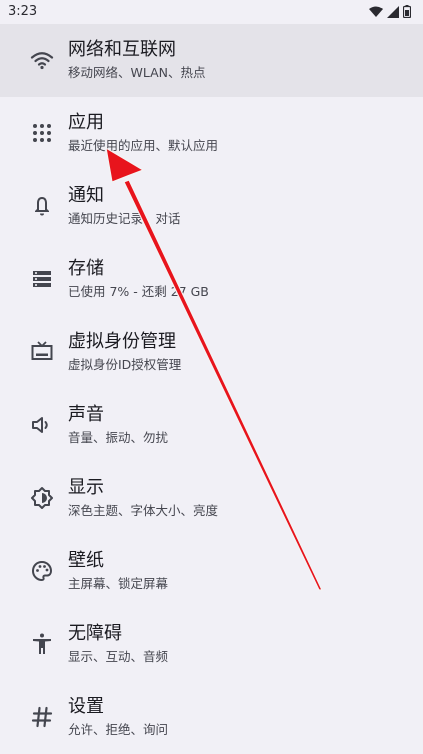  I want to click on setting-item-virtual-identity: 虚拟身份管理 虚拟身份ID授权管理, so click(211, 352).